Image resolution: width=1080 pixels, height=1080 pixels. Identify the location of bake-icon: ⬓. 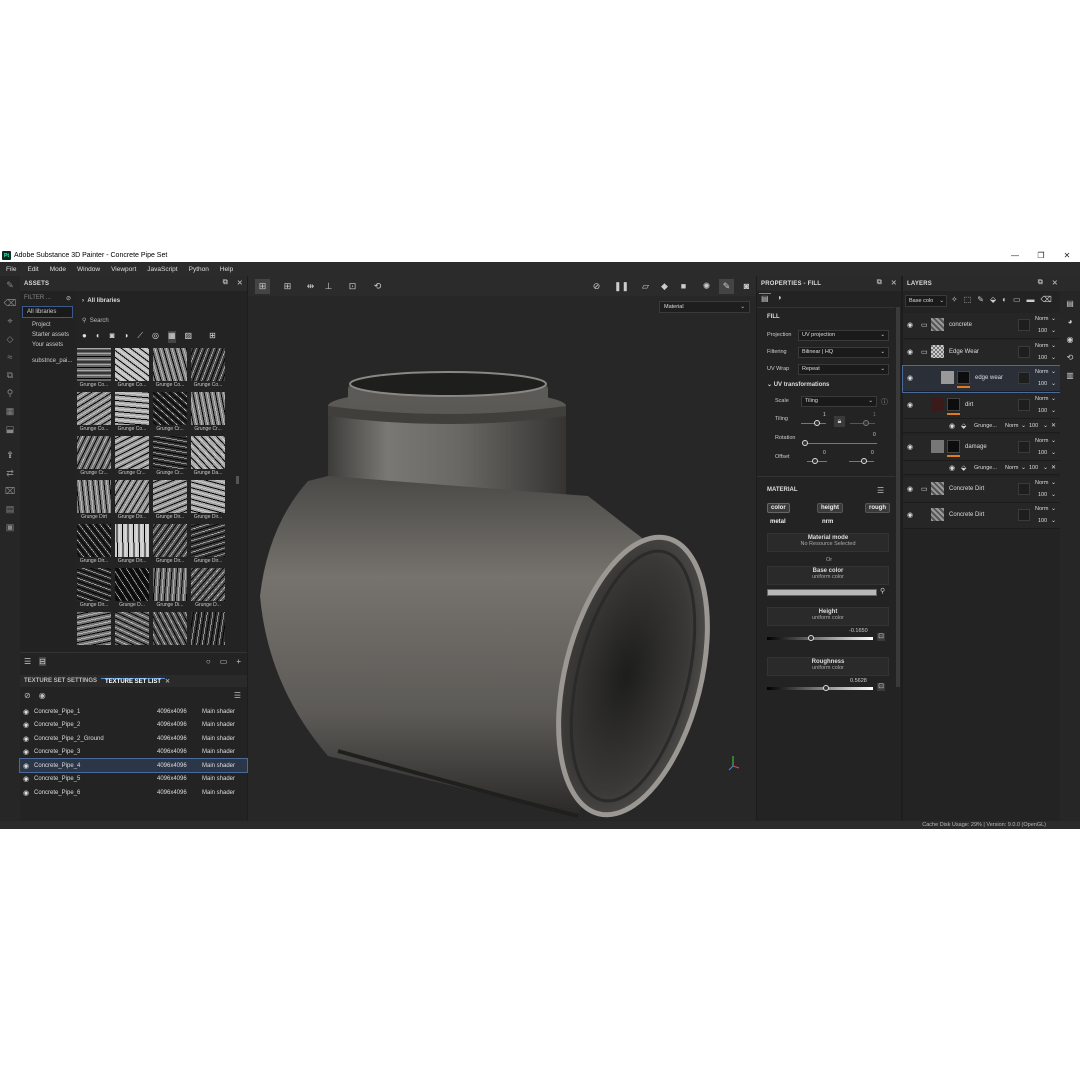
(10, 429).